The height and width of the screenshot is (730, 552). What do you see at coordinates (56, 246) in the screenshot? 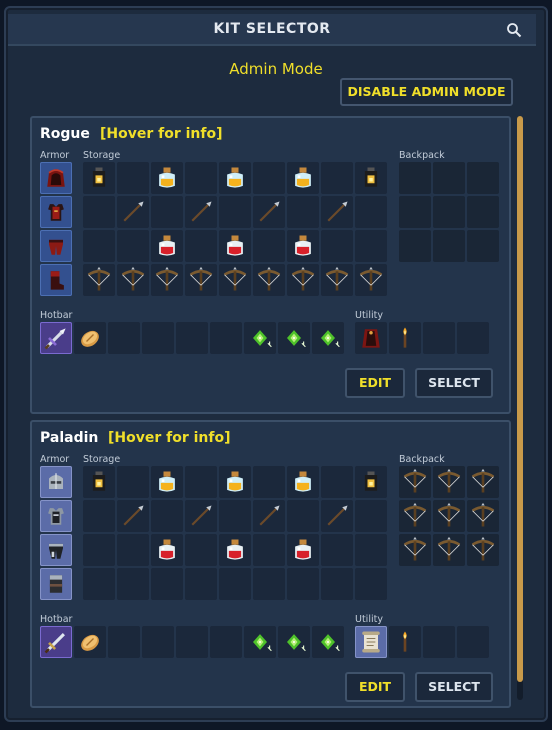
I see `slot-red-leggings` at bounding box center [56, 246].